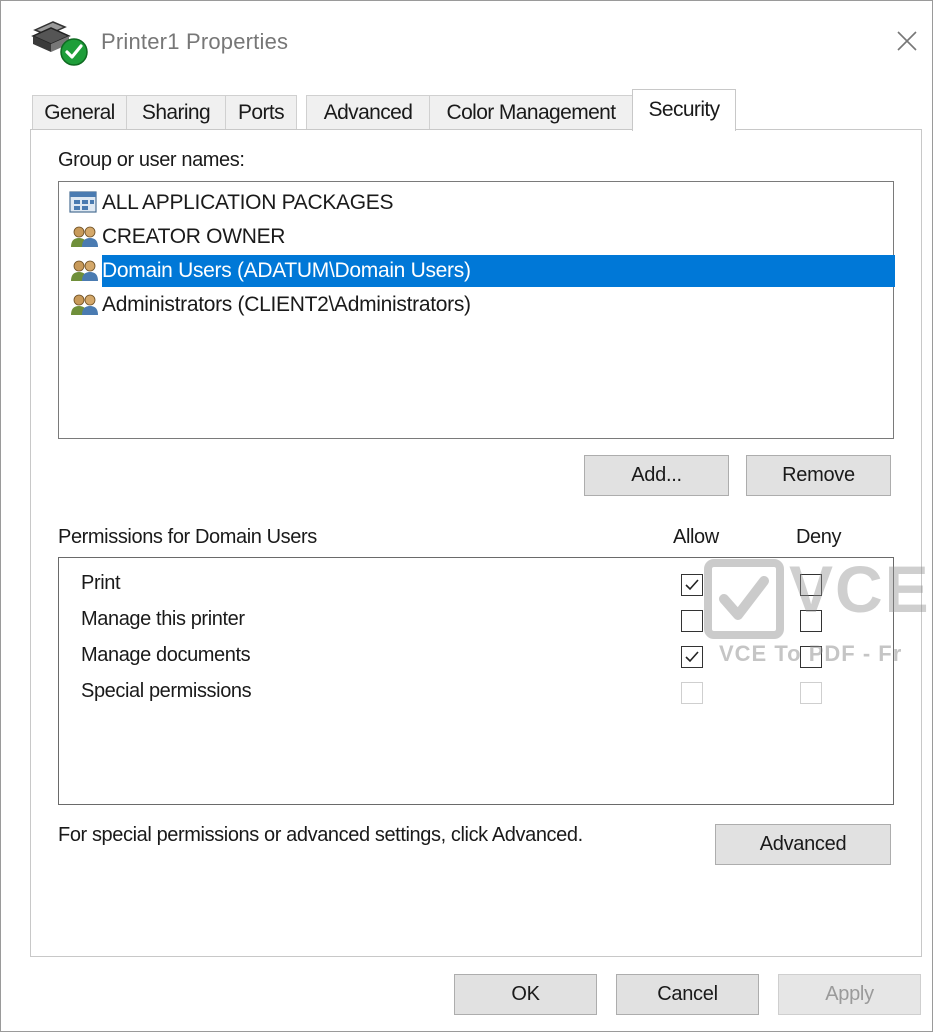 The height and width of the screenshot is (1032, 933). I want to click on permission-row-manage-printer: Manage this printer, so click(476, 620).